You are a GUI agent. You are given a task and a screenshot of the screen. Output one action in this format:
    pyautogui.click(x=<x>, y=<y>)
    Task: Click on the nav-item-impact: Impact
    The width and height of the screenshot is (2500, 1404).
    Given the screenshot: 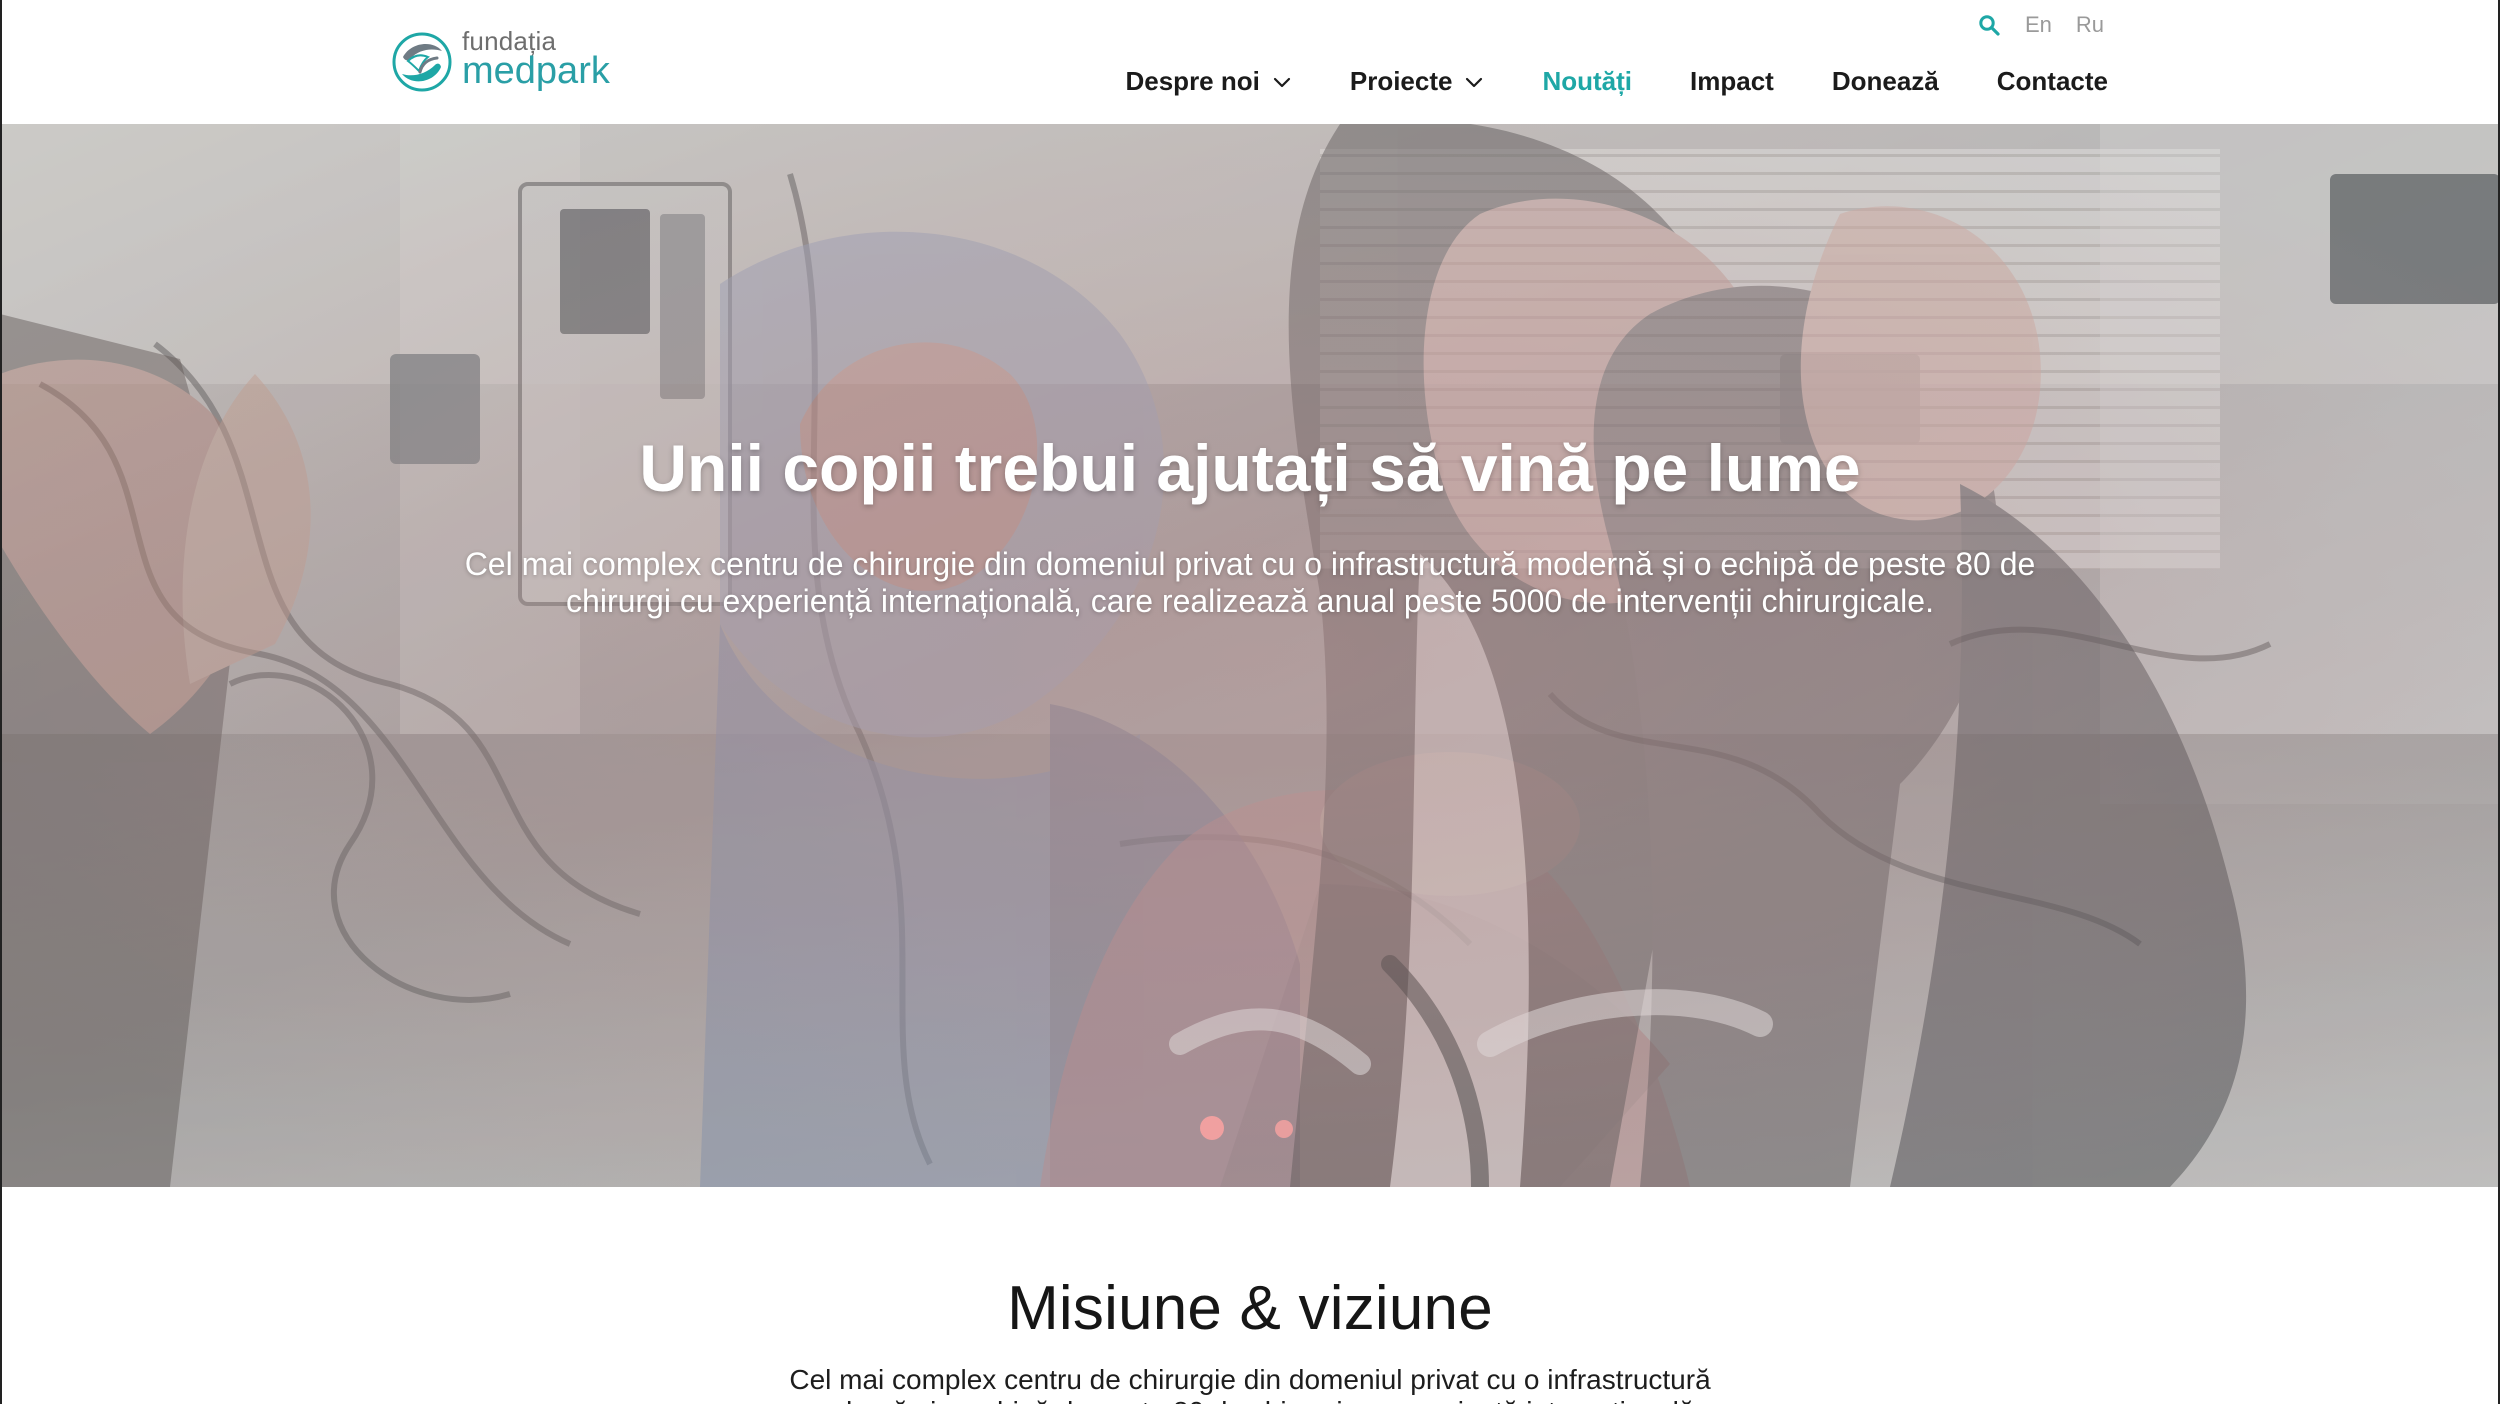 What is the action you would take?
    pyautogui.click(x=1732, y=81)
    